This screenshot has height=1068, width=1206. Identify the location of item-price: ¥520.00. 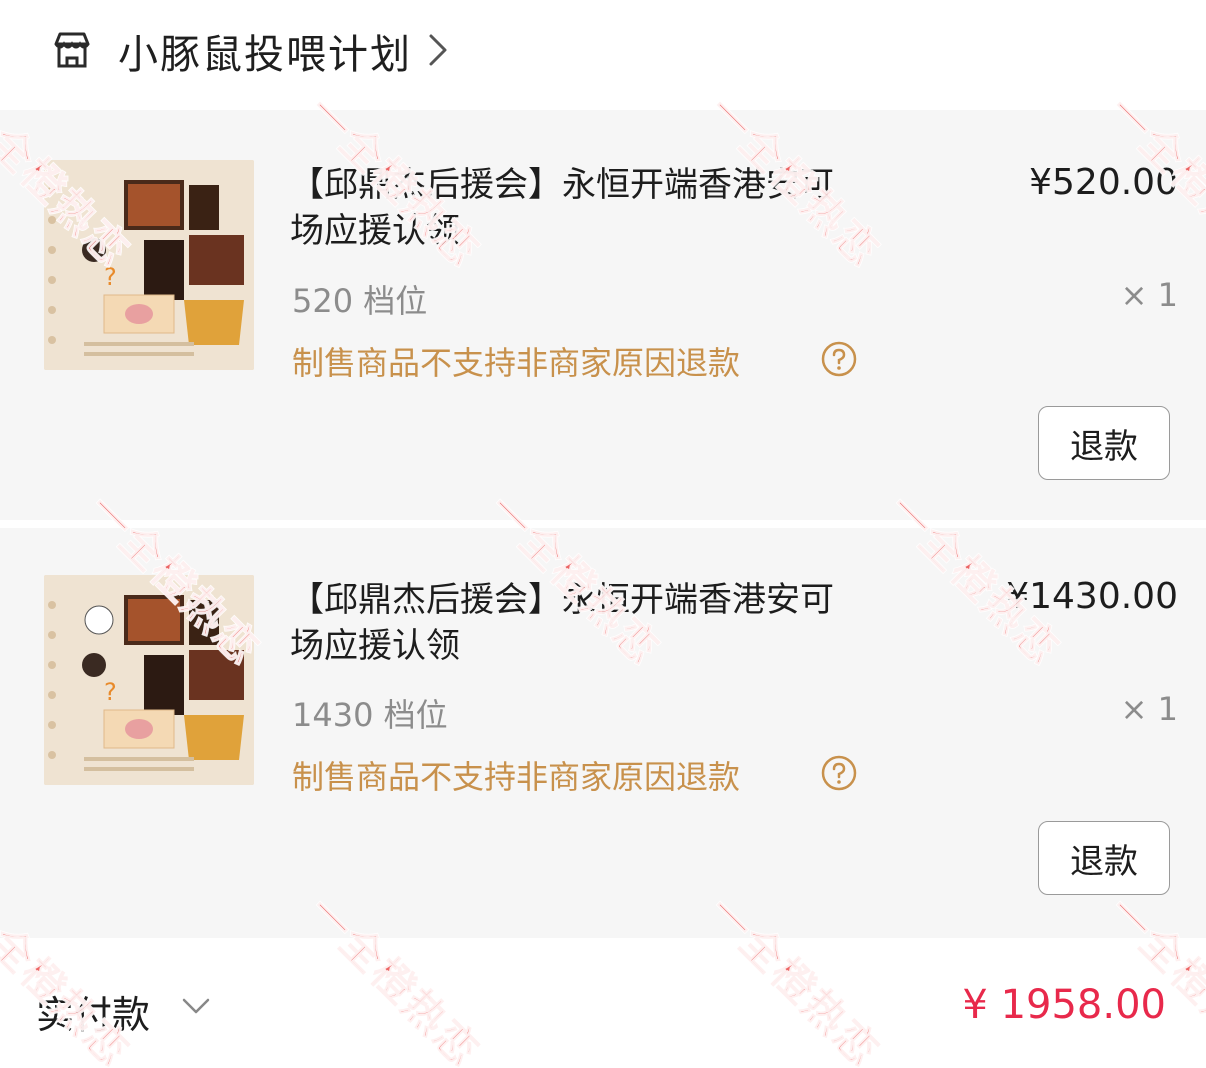
(1103, 182).